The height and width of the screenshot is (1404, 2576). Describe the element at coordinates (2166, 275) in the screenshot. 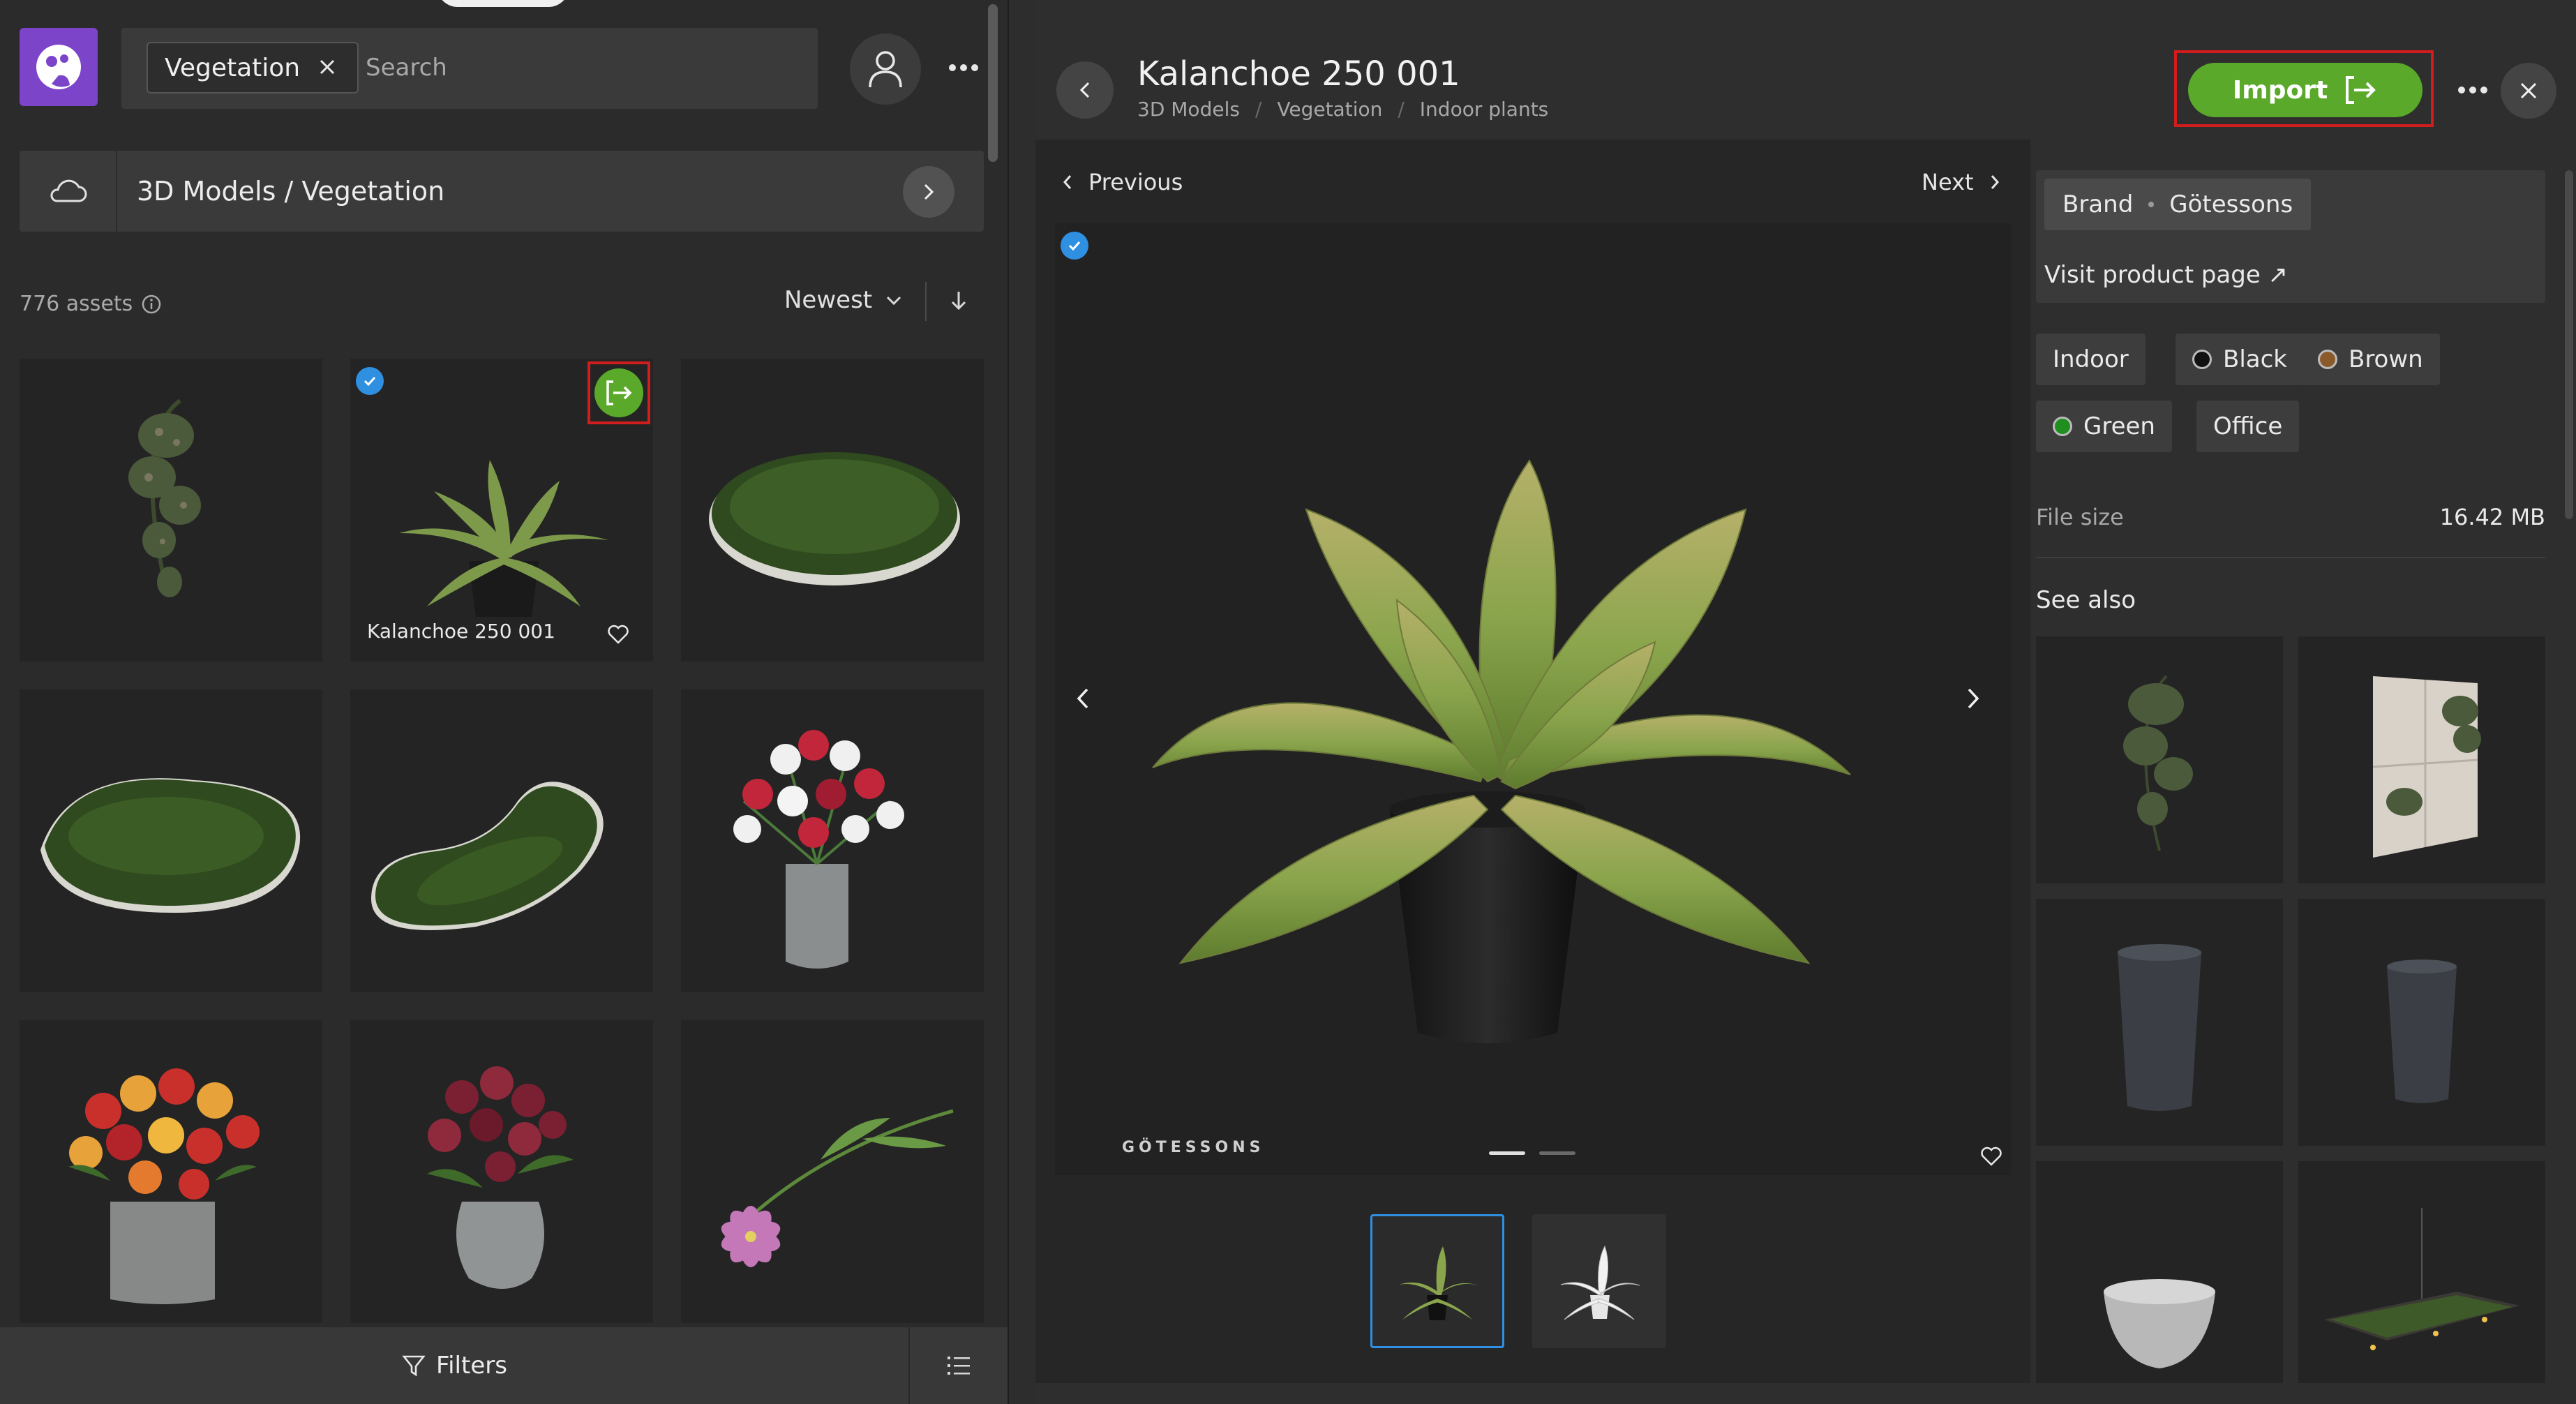

I see `visit-product-page-link: Visit product page ↗` at that location.